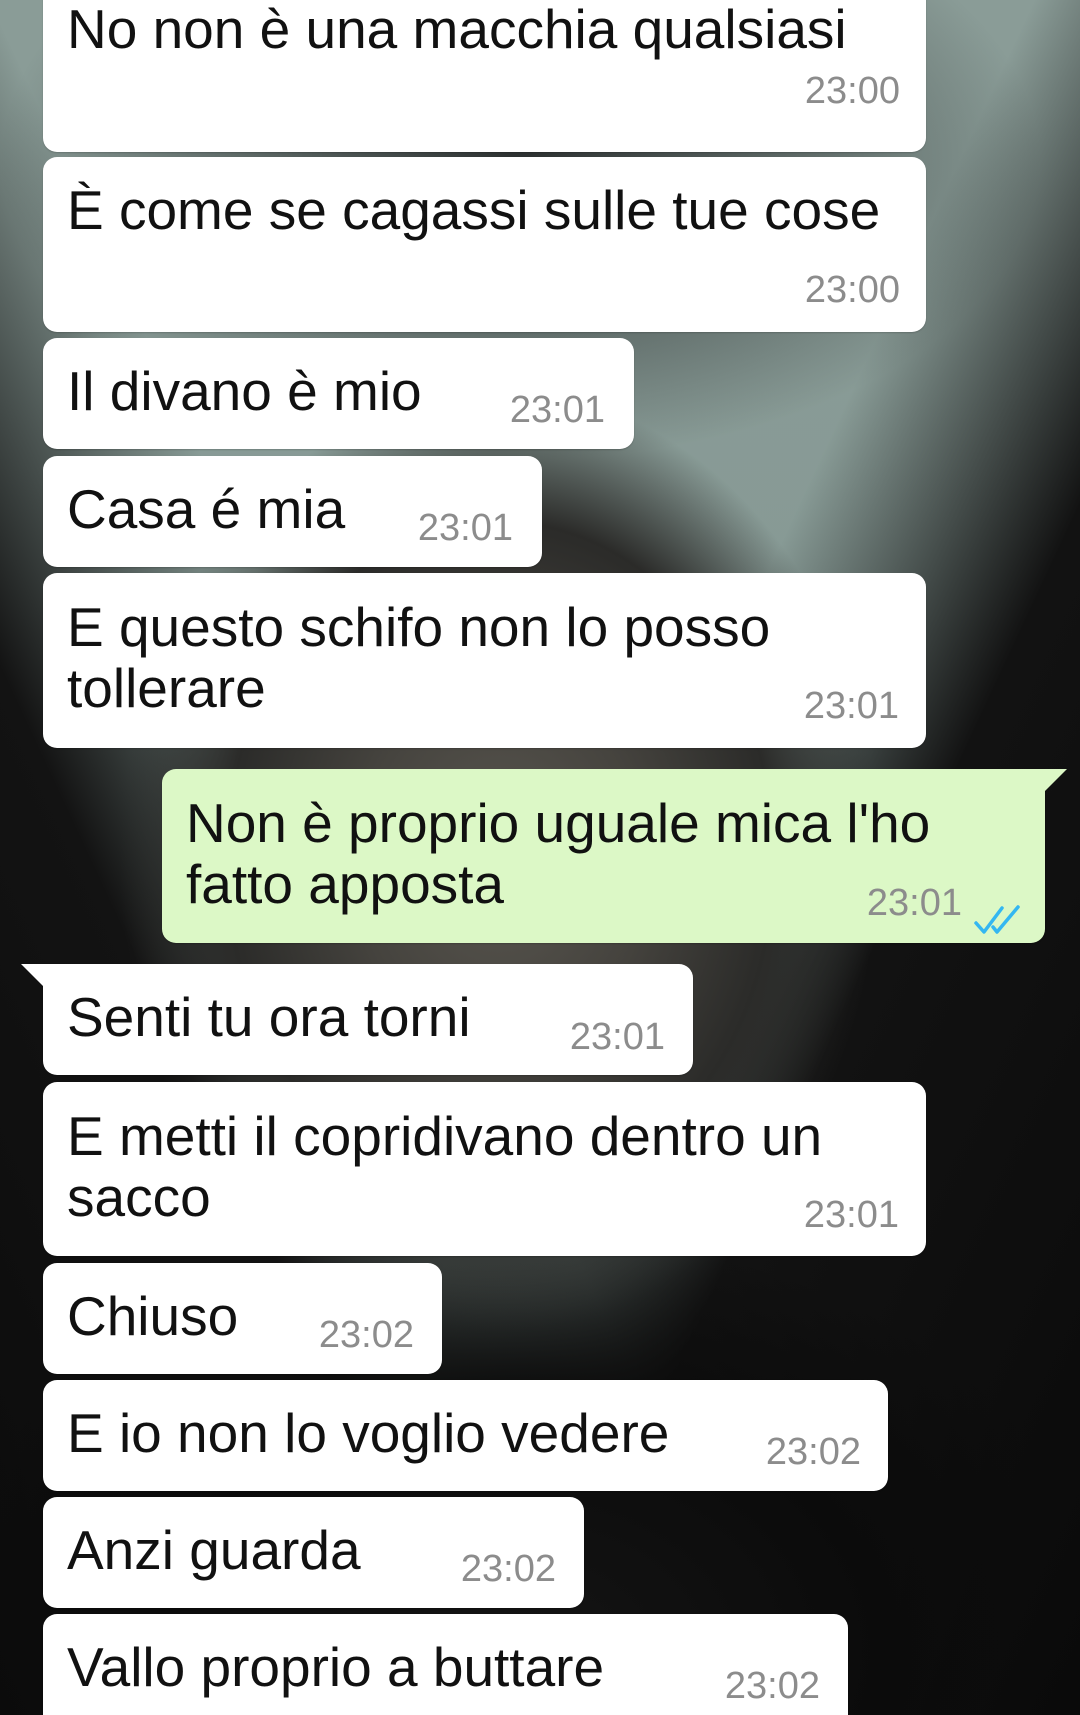 The width and height of the screenshot is (1080, 1715). I want to click on message-text: Il divano è mio, so click(244, 391).